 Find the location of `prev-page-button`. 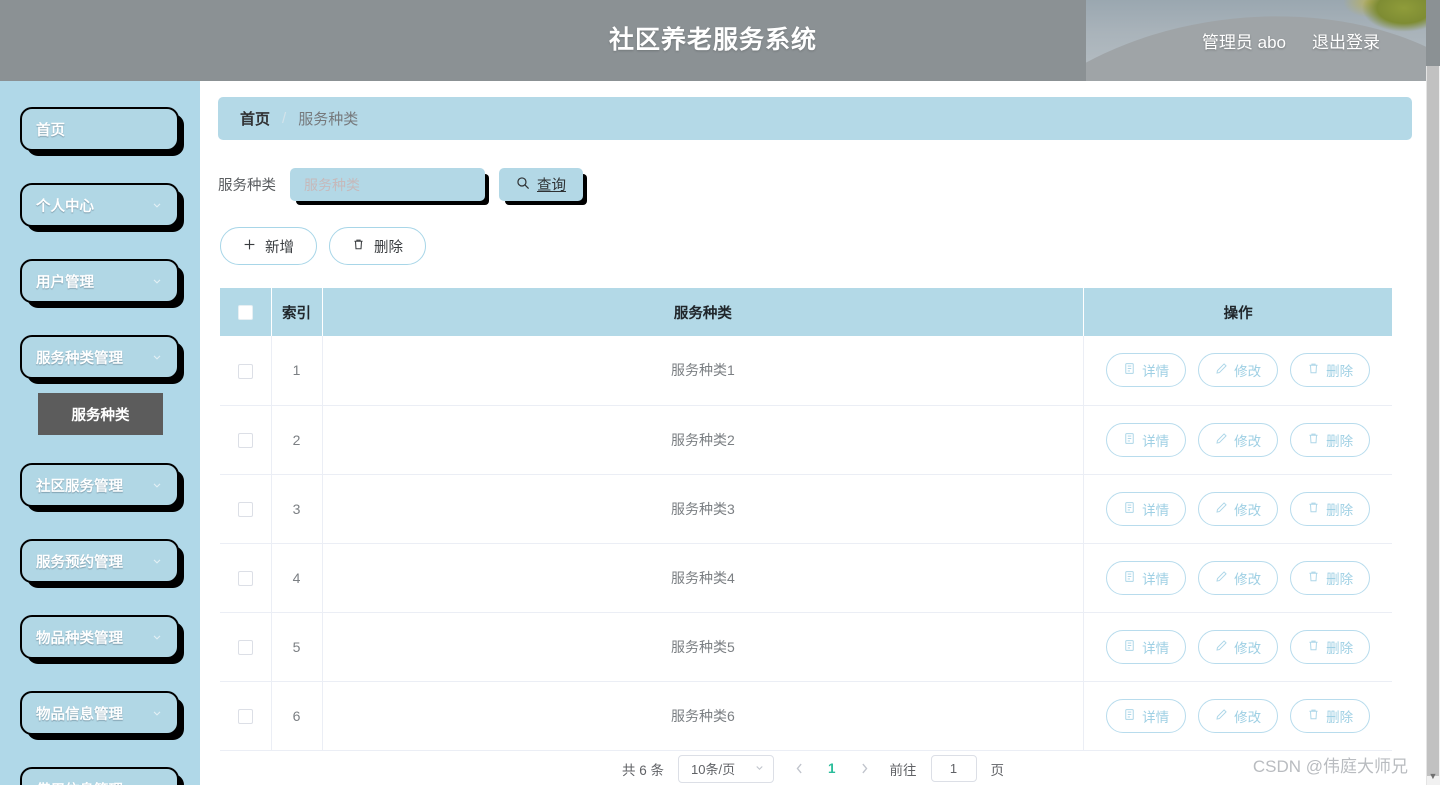

prev-page-button is located at coordinates (799, 769).